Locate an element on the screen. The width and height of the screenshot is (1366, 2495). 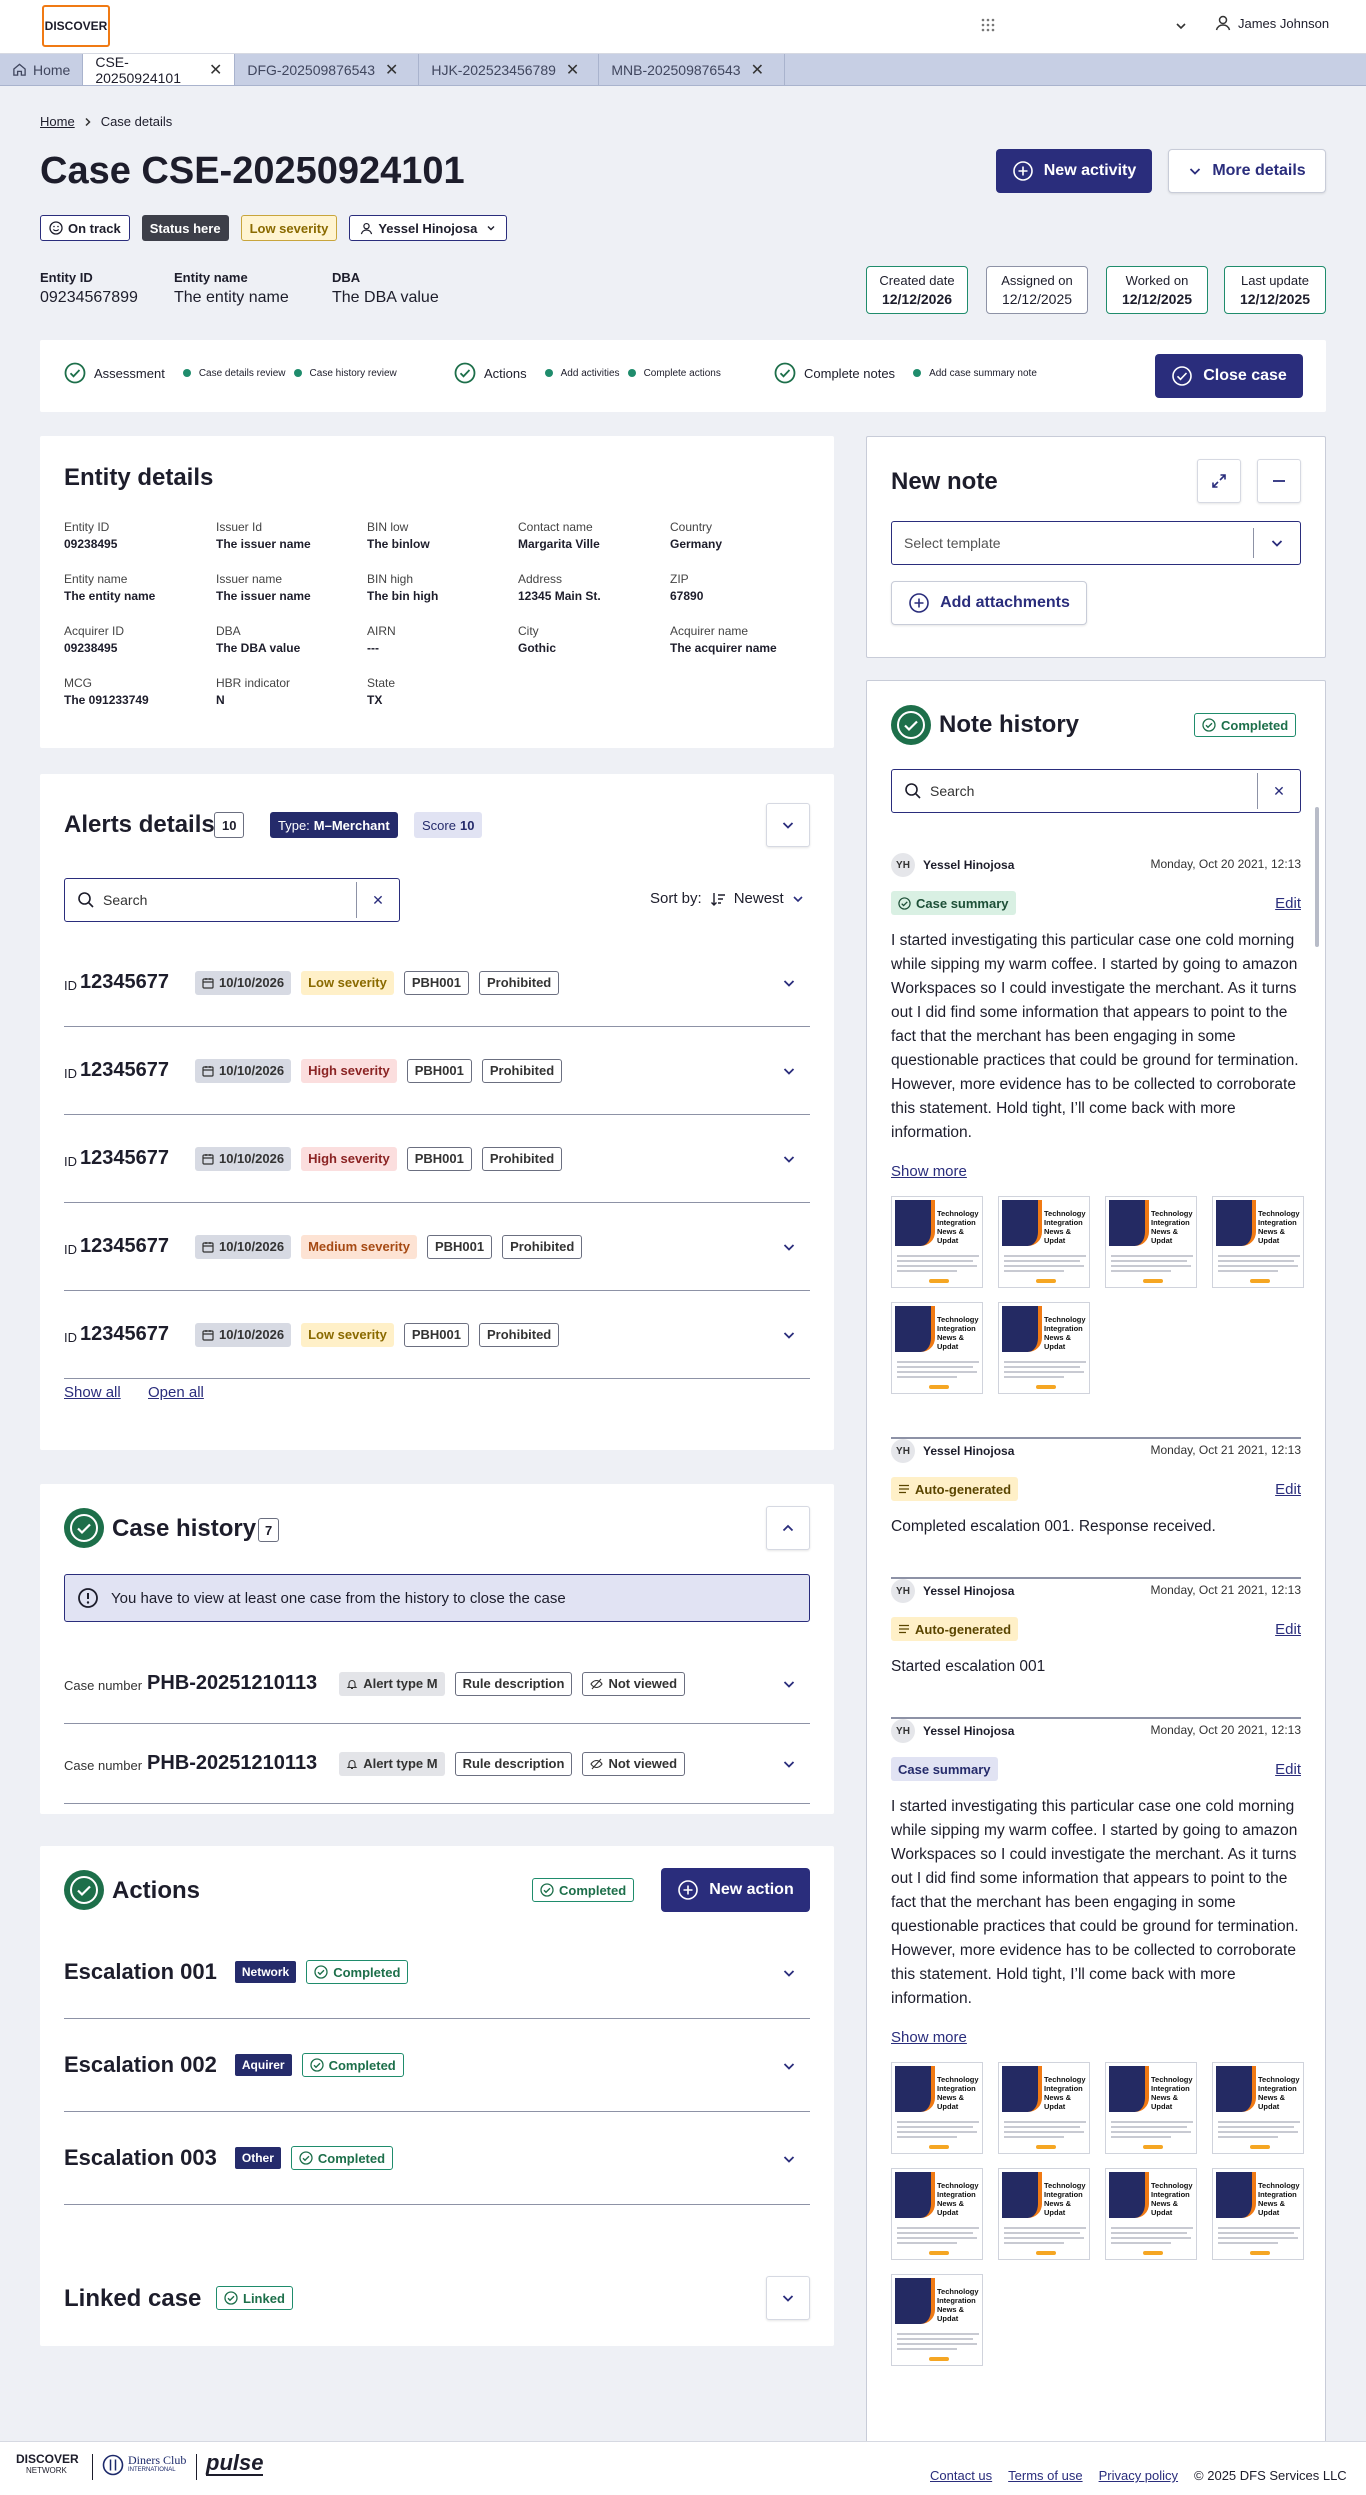
date-value: 12/12/2026 is located at coordinates (917, 299).